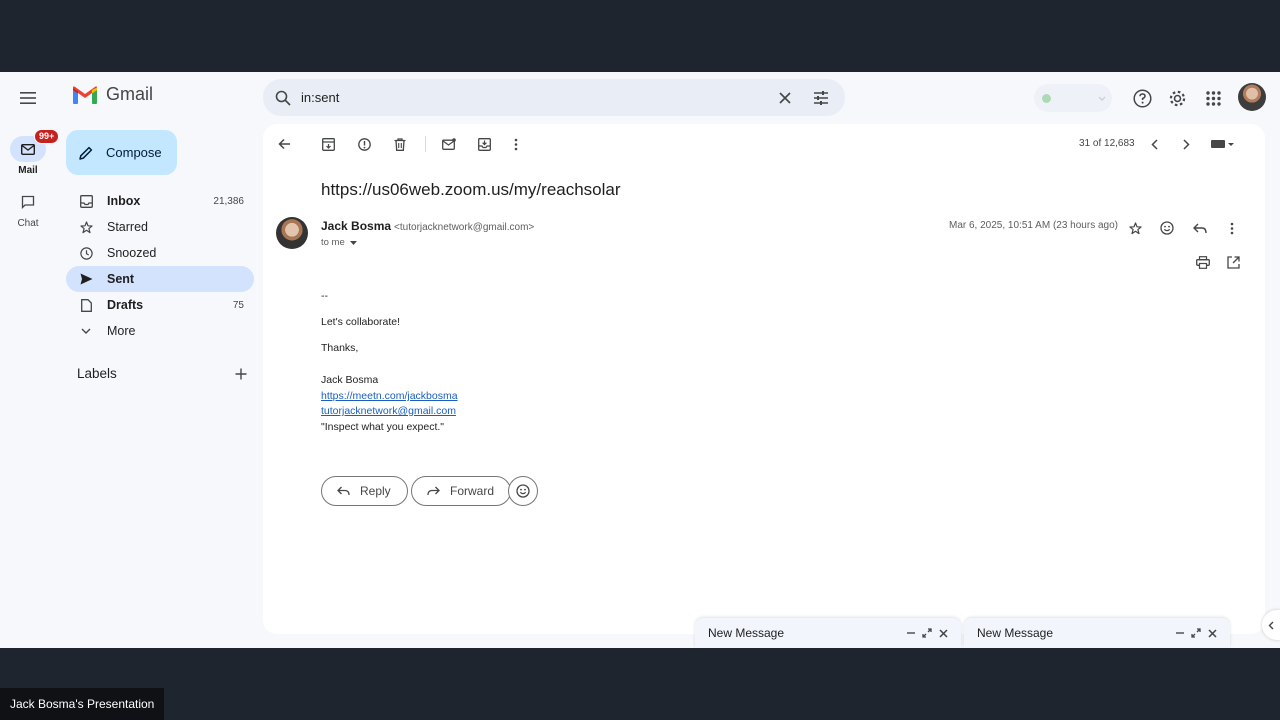 This screenshot has height=720, width=1280. Describe the element at coordinates (28, 223) in the screenshot. I see `rail-chat-label: Chat` at that location.